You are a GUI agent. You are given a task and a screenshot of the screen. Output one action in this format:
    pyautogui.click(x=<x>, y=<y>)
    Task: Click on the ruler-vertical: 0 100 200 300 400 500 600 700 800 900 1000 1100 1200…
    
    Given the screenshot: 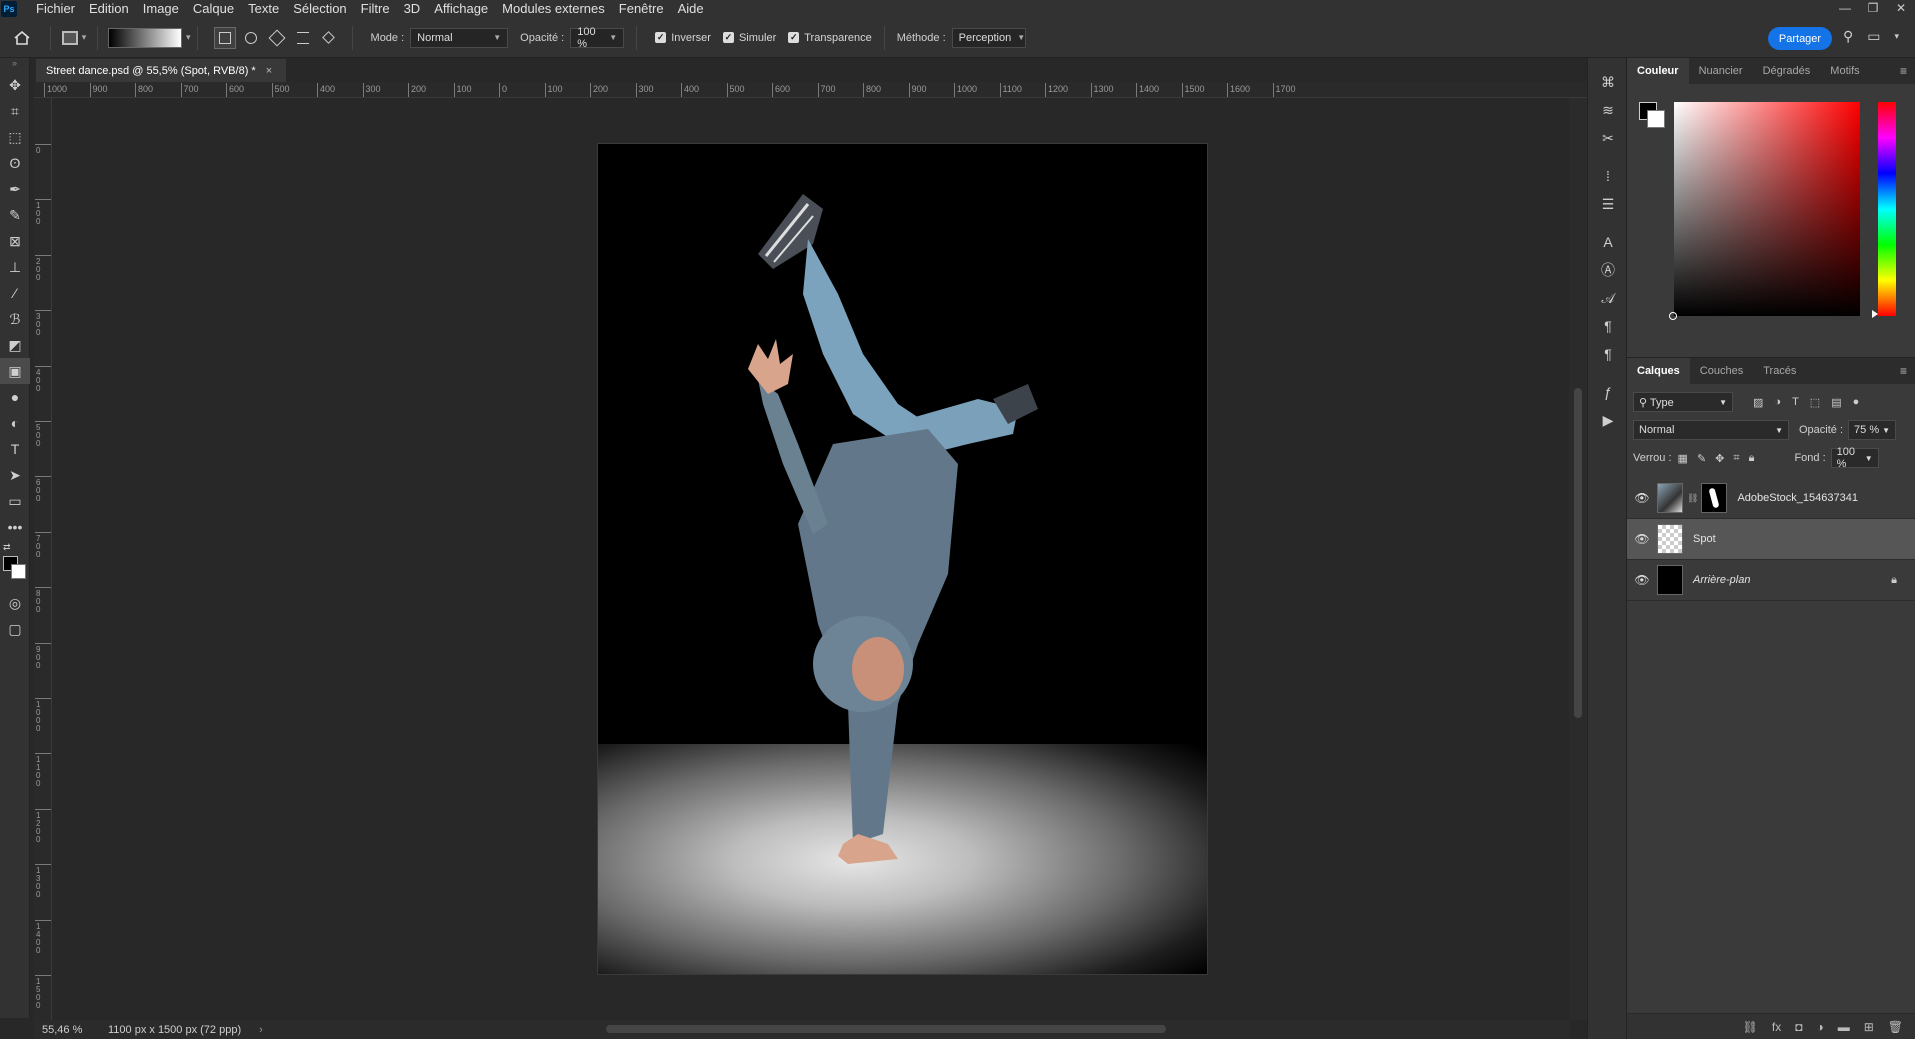 What is the action you would take?
    pyautogui.click(x=43, y=559)
    